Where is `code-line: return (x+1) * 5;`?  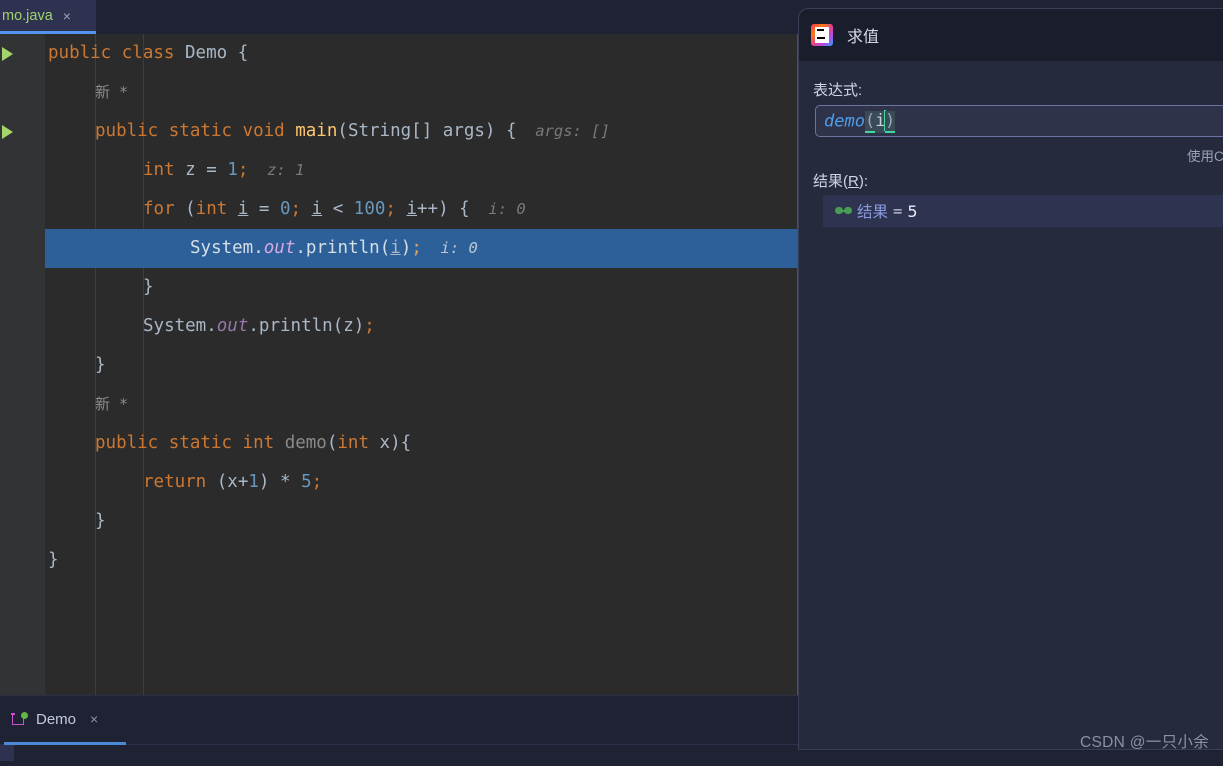 code-line: return (x+1) * 5; is located at coordinates (399, 482).